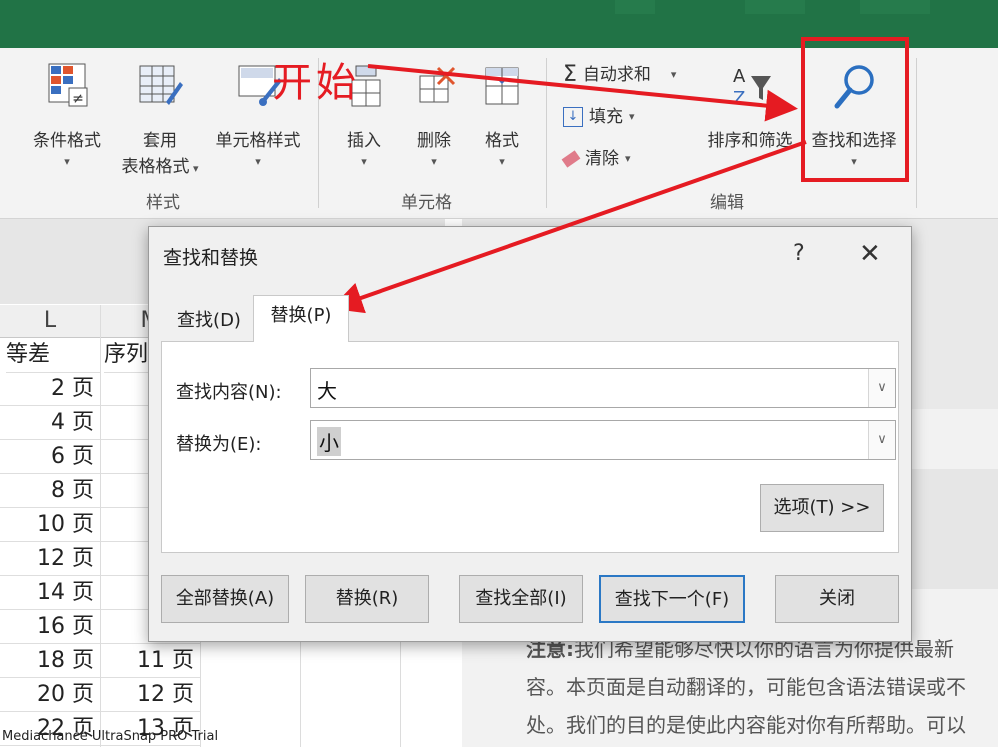 The width and height of the screenshot is (998, 747). What do you see at coordinates (301, 318) in the screenshot?
I see `tab-replace: 替换(P)` at bounding box center [301, 318].